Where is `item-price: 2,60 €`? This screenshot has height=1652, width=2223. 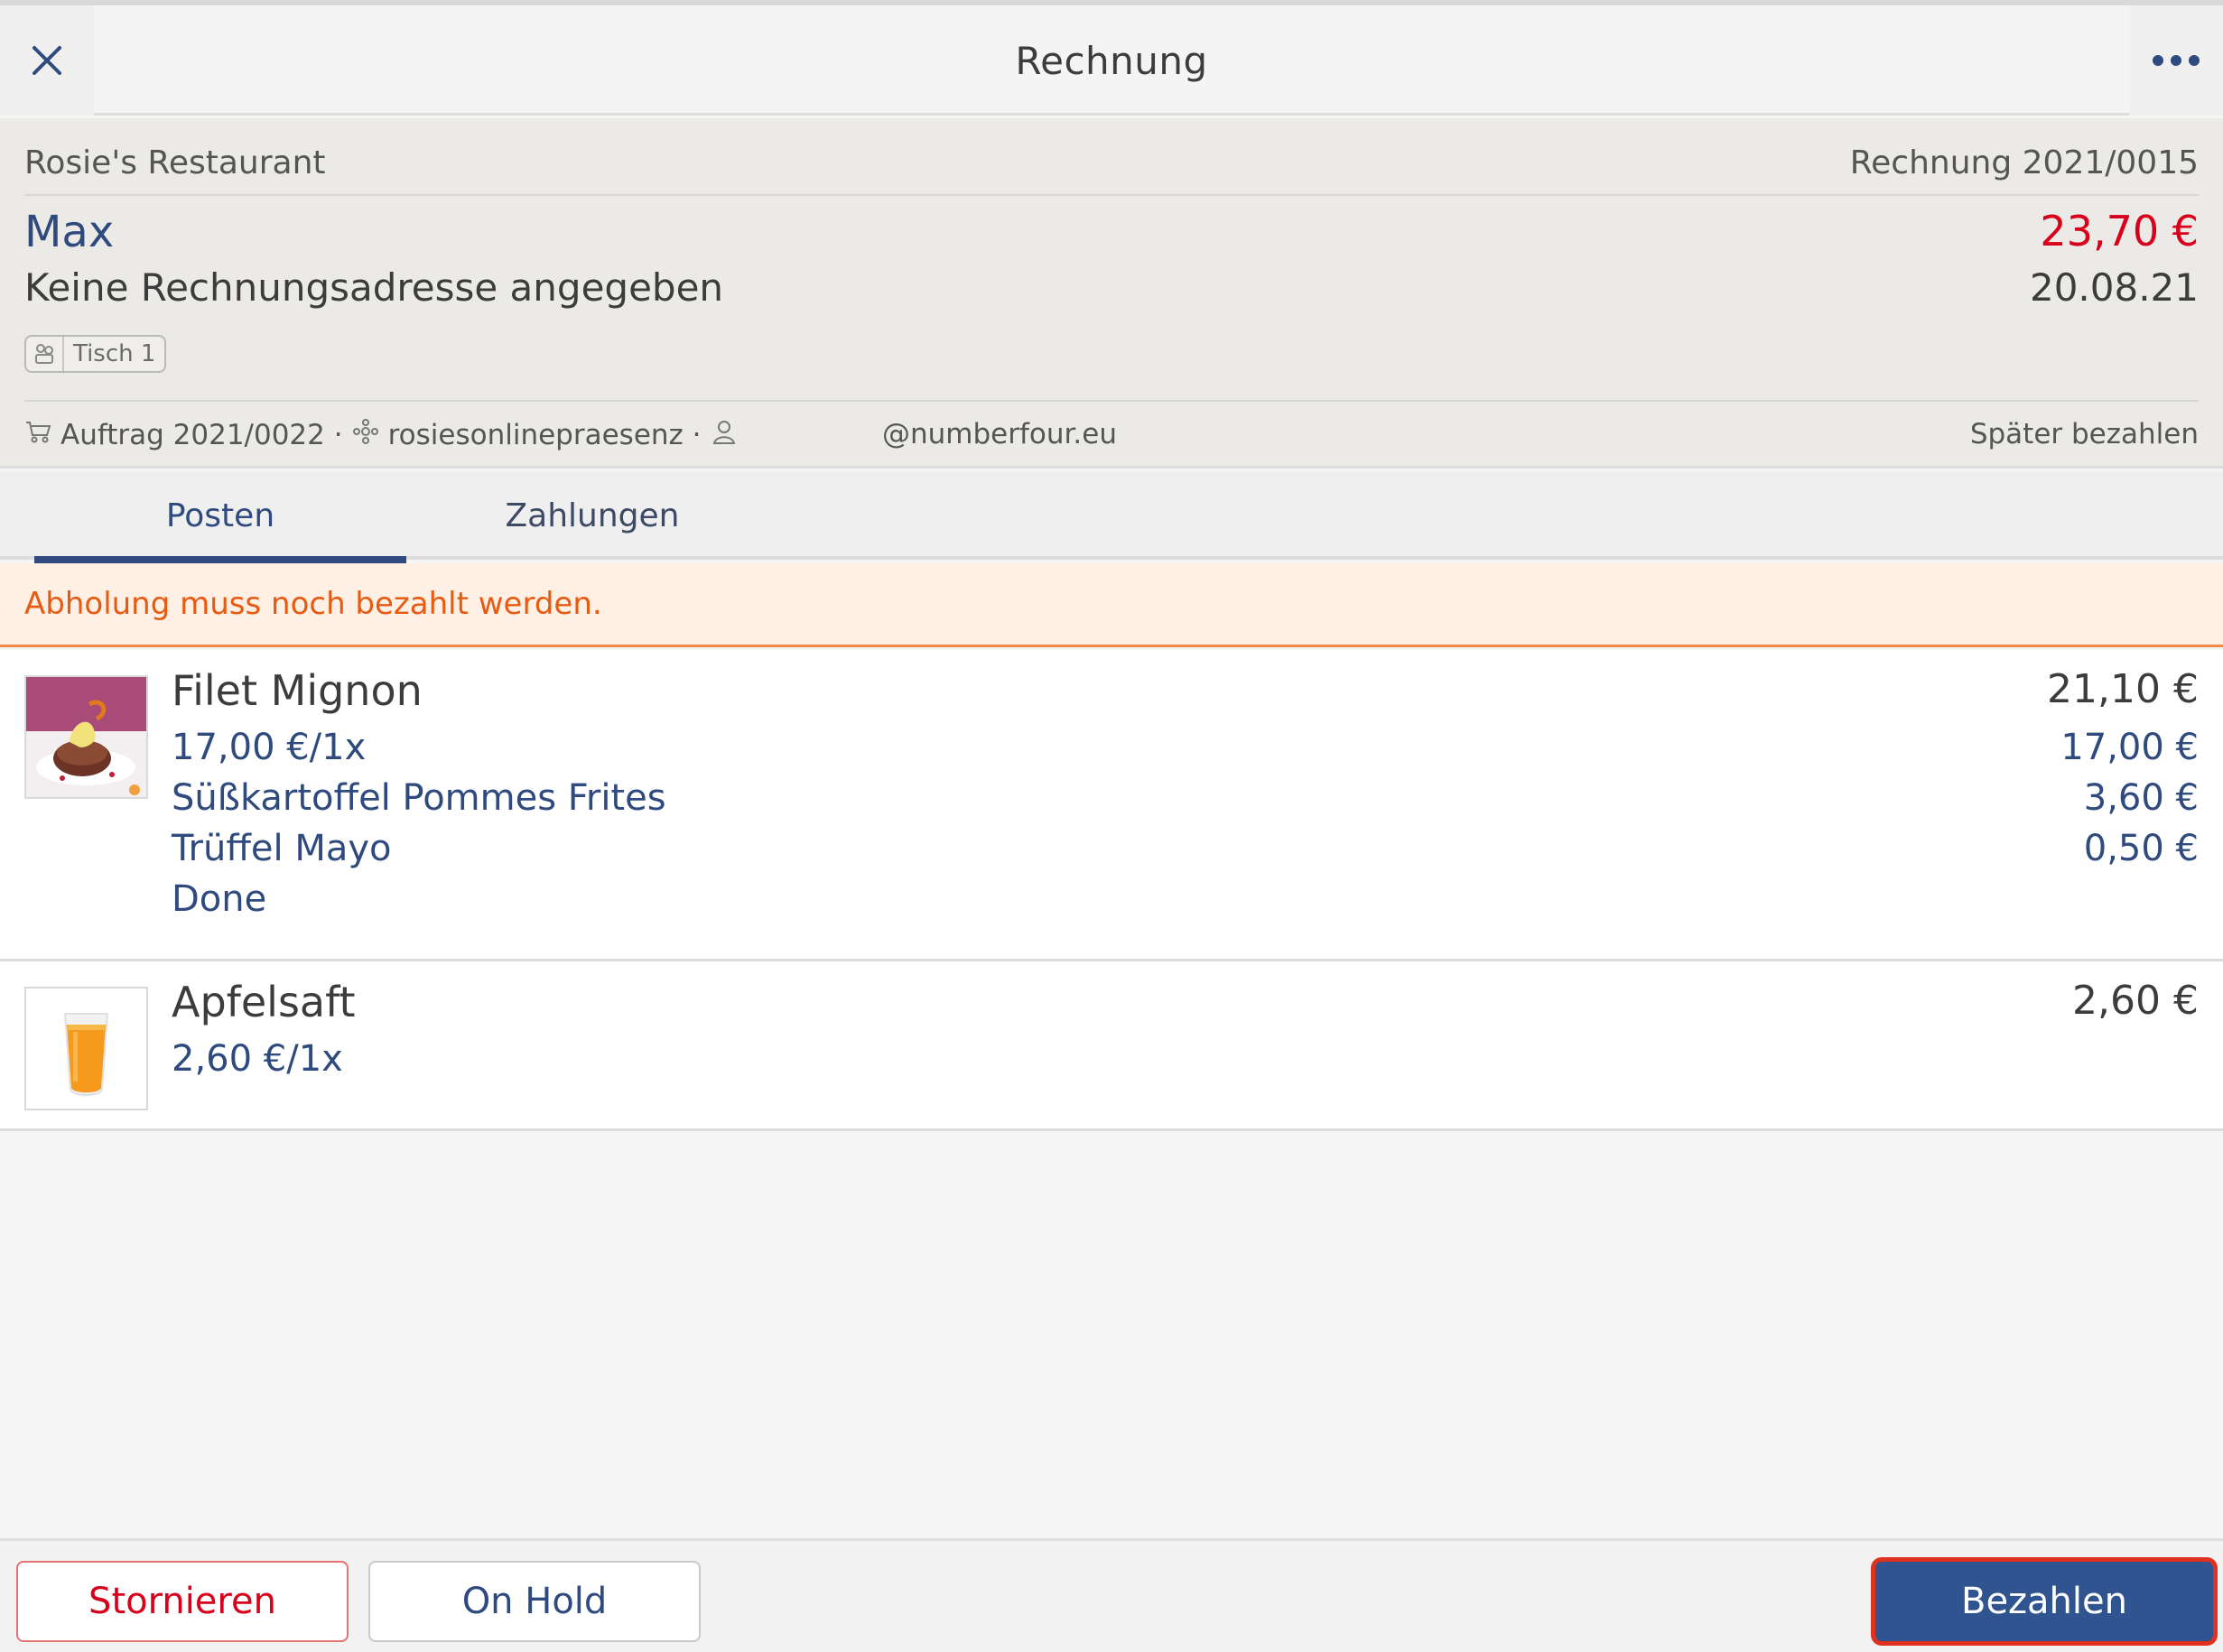
item-price: 2,60 € is located at coordinates (2135, 1001).